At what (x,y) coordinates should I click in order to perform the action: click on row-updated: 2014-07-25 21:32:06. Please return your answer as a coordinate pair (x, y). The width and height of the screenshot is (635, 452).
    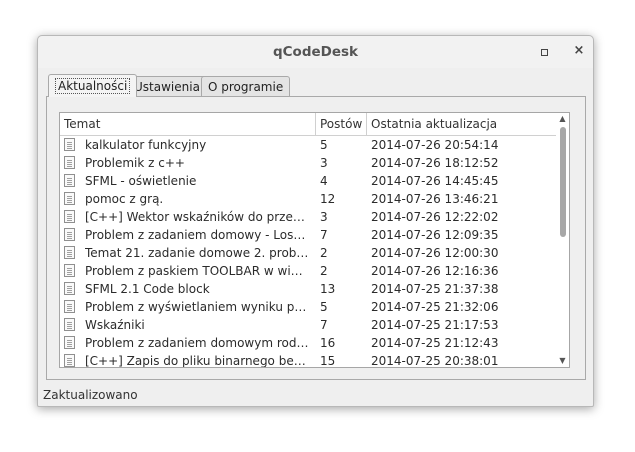
    Looking at the image, I should click on (435, 307).